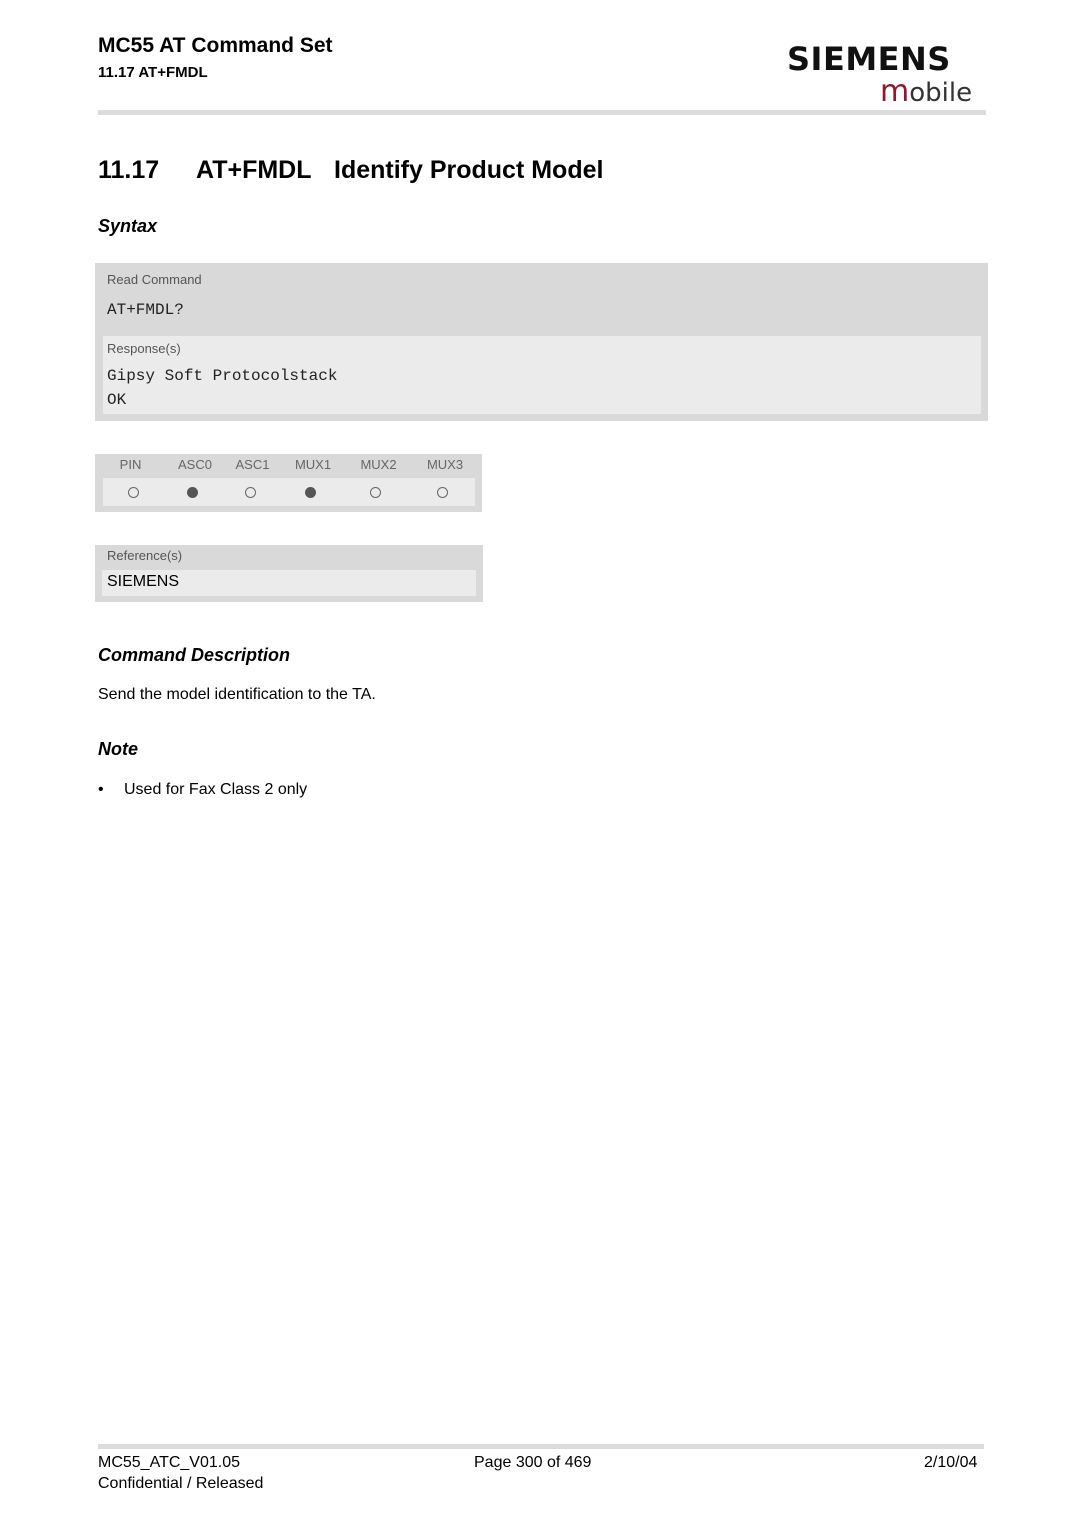 This screenshot has width=1080, height=1528. What do you see at coordinates (378, 464) in the screenshot?
I see `interface-column-header: MUX2` at bounding box center [378, 464].